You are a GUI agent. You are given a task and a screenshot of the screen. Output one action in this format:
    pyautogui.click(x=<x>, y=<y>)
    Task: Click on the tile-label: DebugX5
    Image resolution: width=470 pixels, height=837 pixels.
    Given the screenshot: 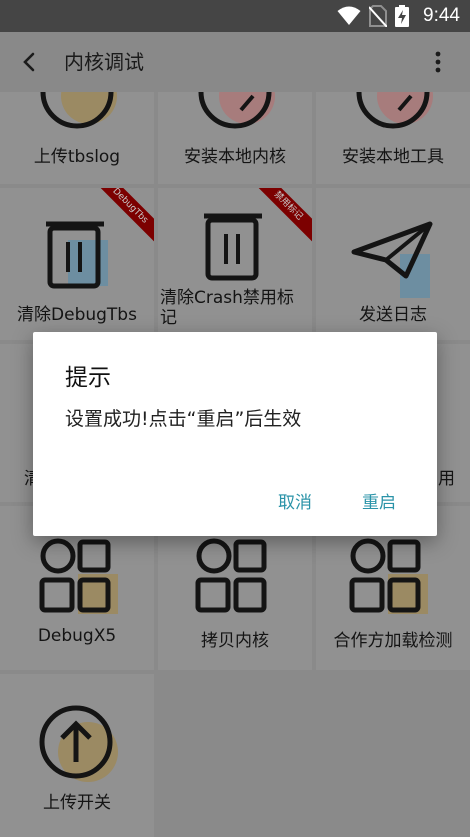 What is the action you would take?
    pyautogui.click(x=77, y=636)
    